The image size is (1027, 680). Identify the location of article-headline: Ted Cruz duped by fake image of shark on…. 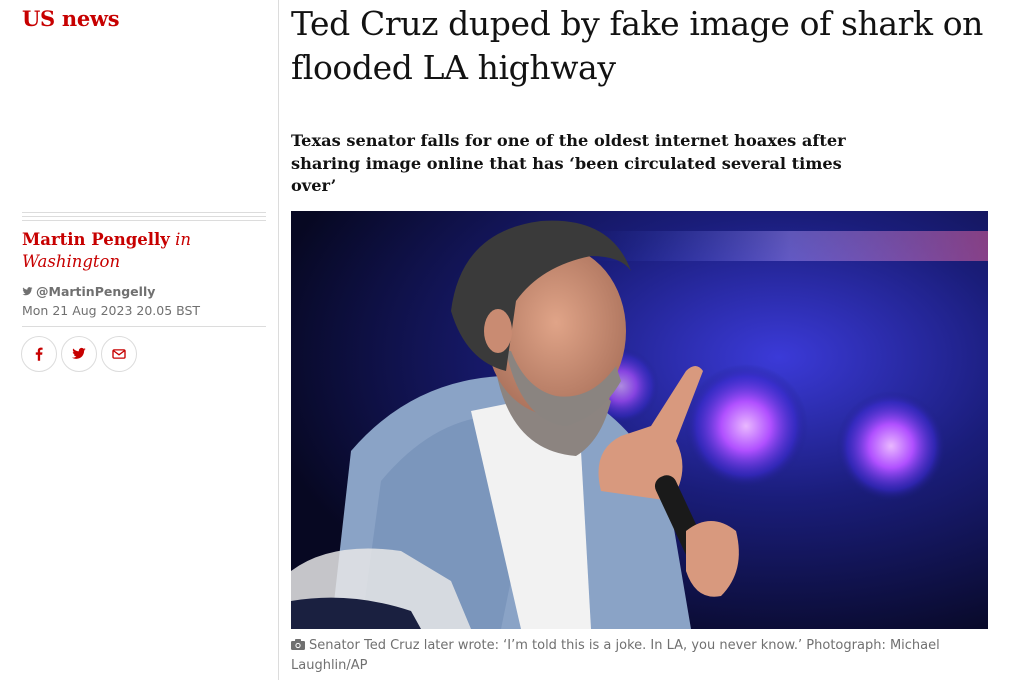
(637, 45).